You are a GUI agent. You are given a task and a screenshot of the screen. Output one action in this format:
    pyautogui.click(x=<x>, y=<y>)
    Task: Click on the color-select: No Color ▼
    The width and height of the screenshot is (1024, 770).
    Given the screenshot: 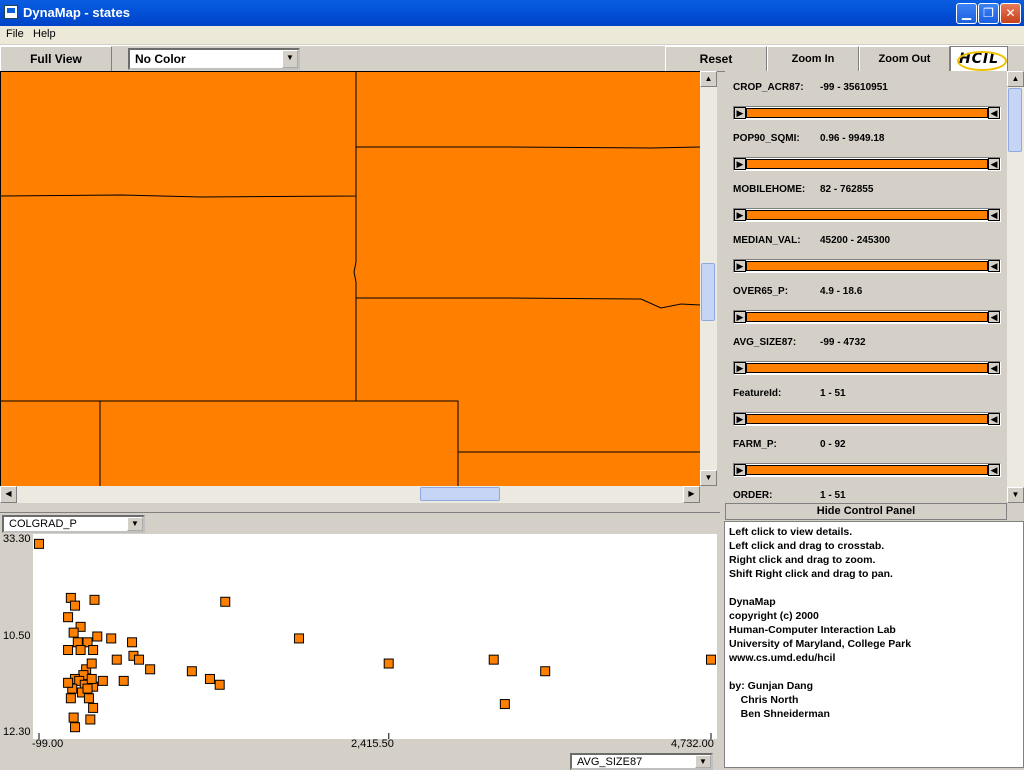 What is the action you would take?
    pyautogui.click(x=214, y=59)
    